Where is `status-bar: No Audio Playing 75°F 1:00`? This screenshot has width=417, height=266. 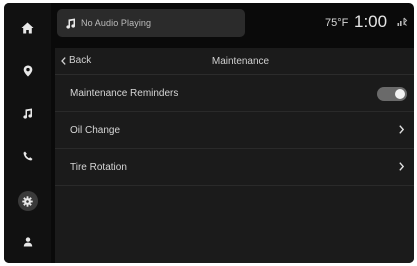 status-bar: No Audio Playing 75°F 1:00 is located at coordinates (232, 23).